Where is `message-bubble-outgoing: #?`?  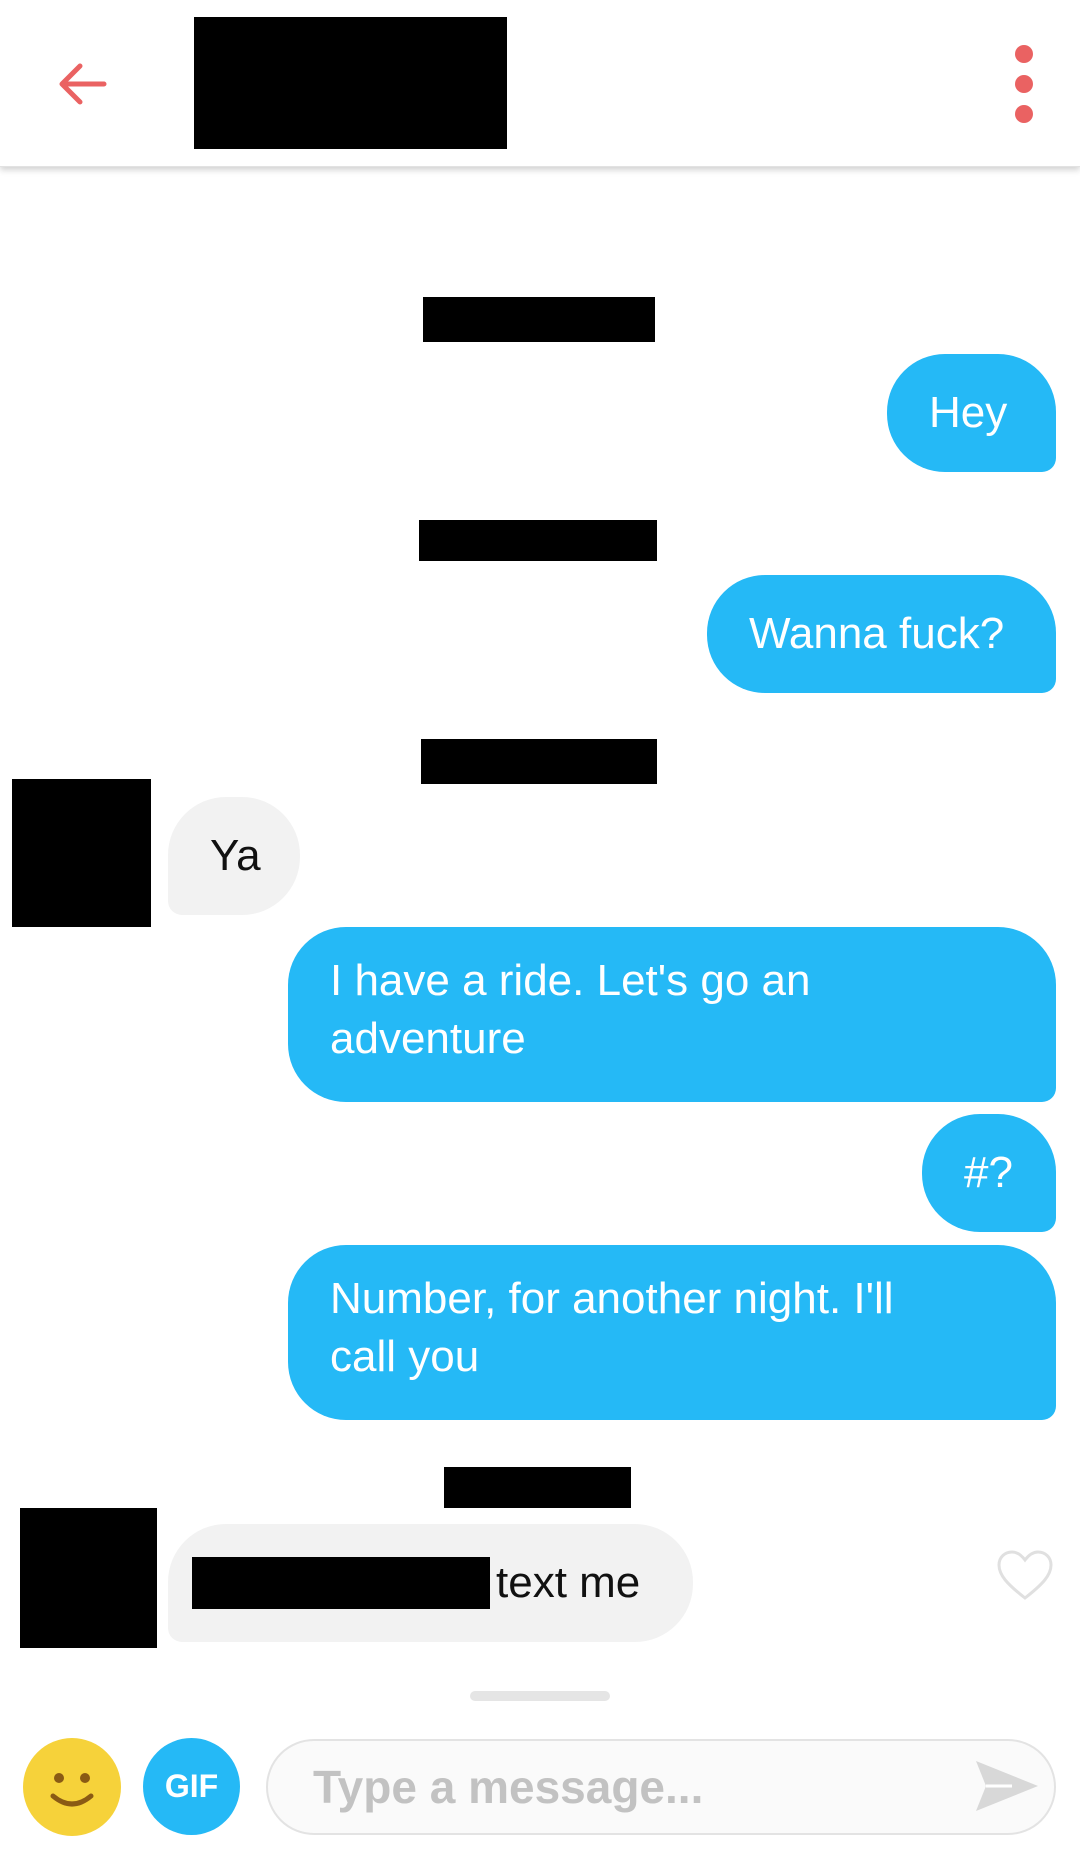
message-bubble-outgoing: #? is located at coordinates (989, 1173).